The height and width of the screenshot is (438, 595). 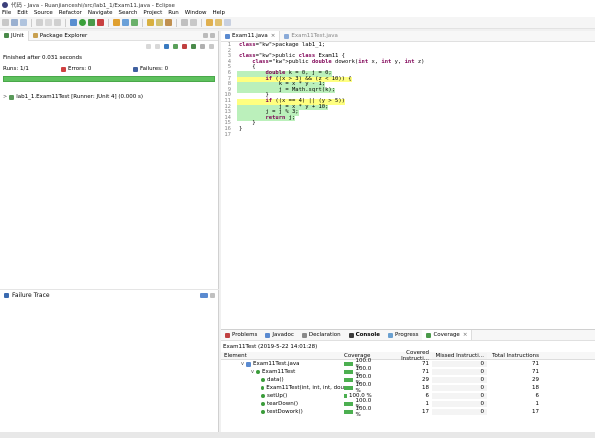 What do you see at coordinates (14, 35) in the screenshot?
I see `tab-junit: JUnit` at bounding box center [14, 35].